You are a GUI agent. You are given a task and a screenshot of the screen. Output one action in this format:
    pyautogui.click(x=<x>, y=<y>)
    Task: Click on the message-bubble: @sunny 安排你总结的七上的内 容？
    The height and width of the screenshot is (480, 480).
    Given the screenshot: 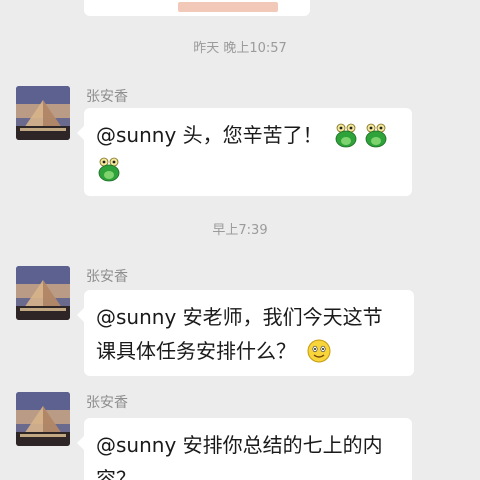 What is the action you would take?
    pyautogui.click(x=244, y=449)
    